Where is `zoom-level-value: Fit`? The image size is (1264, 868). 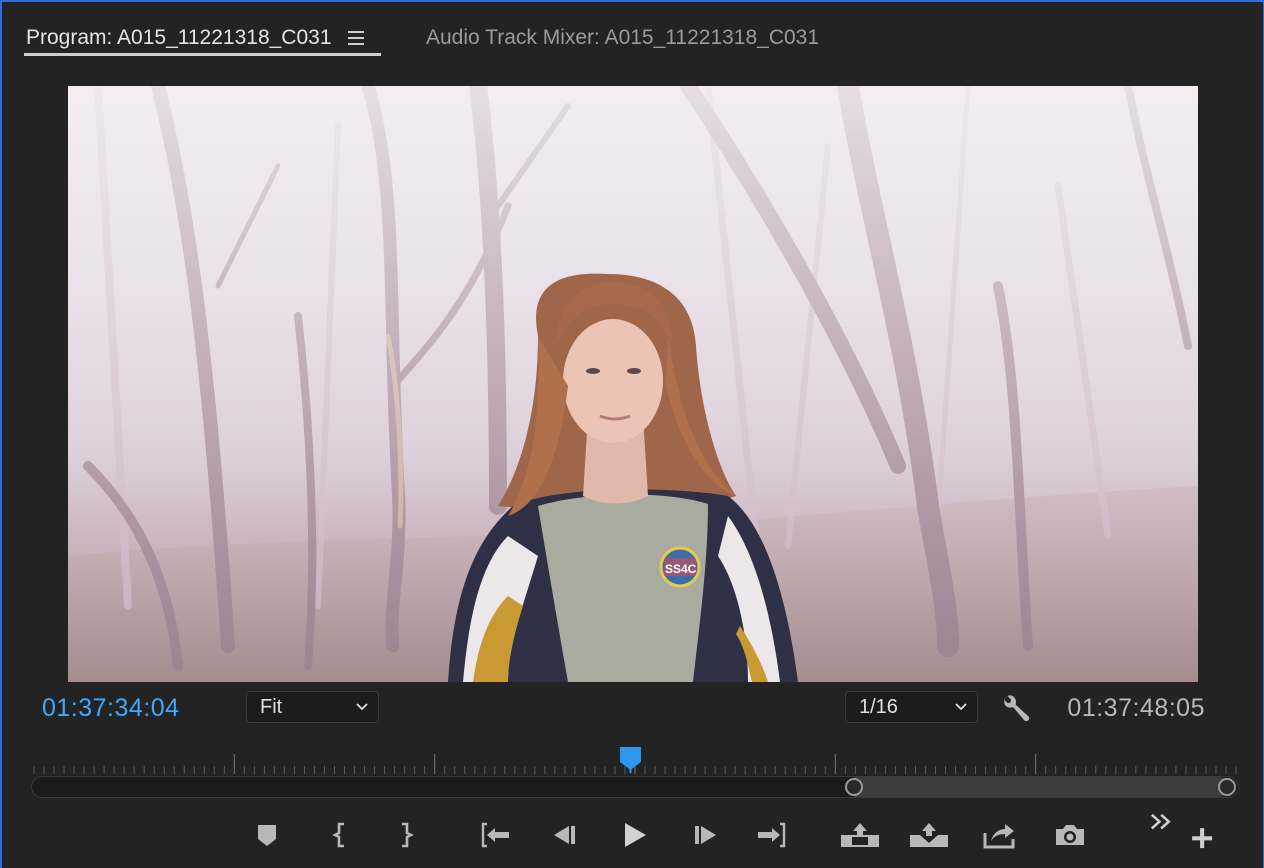 zoom-level-value: Fit is located at coordinates (271, 706).